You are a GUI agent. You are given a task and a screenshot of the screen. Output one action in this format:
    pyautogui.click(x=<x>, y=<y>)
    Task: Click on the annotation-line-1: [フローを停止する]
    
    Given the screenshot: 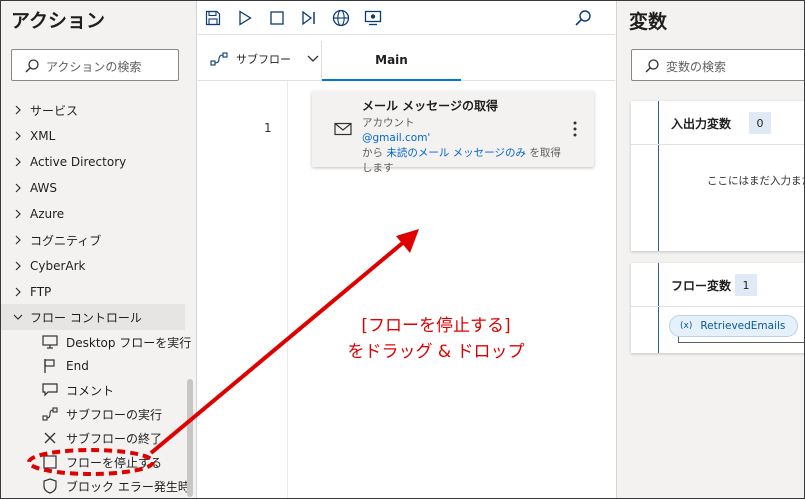 What is the action you would take?
    pyautogui.click(x=436, y=326)
    